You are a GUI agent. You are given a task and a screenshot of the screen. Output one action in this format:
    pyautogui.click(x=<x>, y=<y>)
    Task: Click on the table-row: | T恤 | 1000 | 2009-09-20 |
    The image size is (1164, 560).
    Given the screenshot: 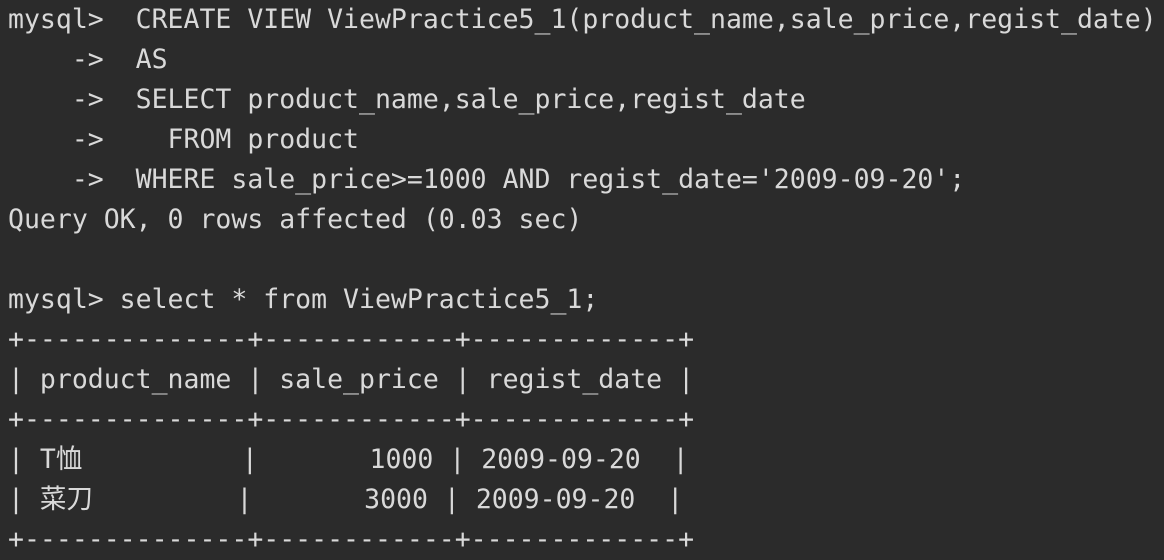 What is the action you would take?
    pyautogui.click(x=586, y=460)
    